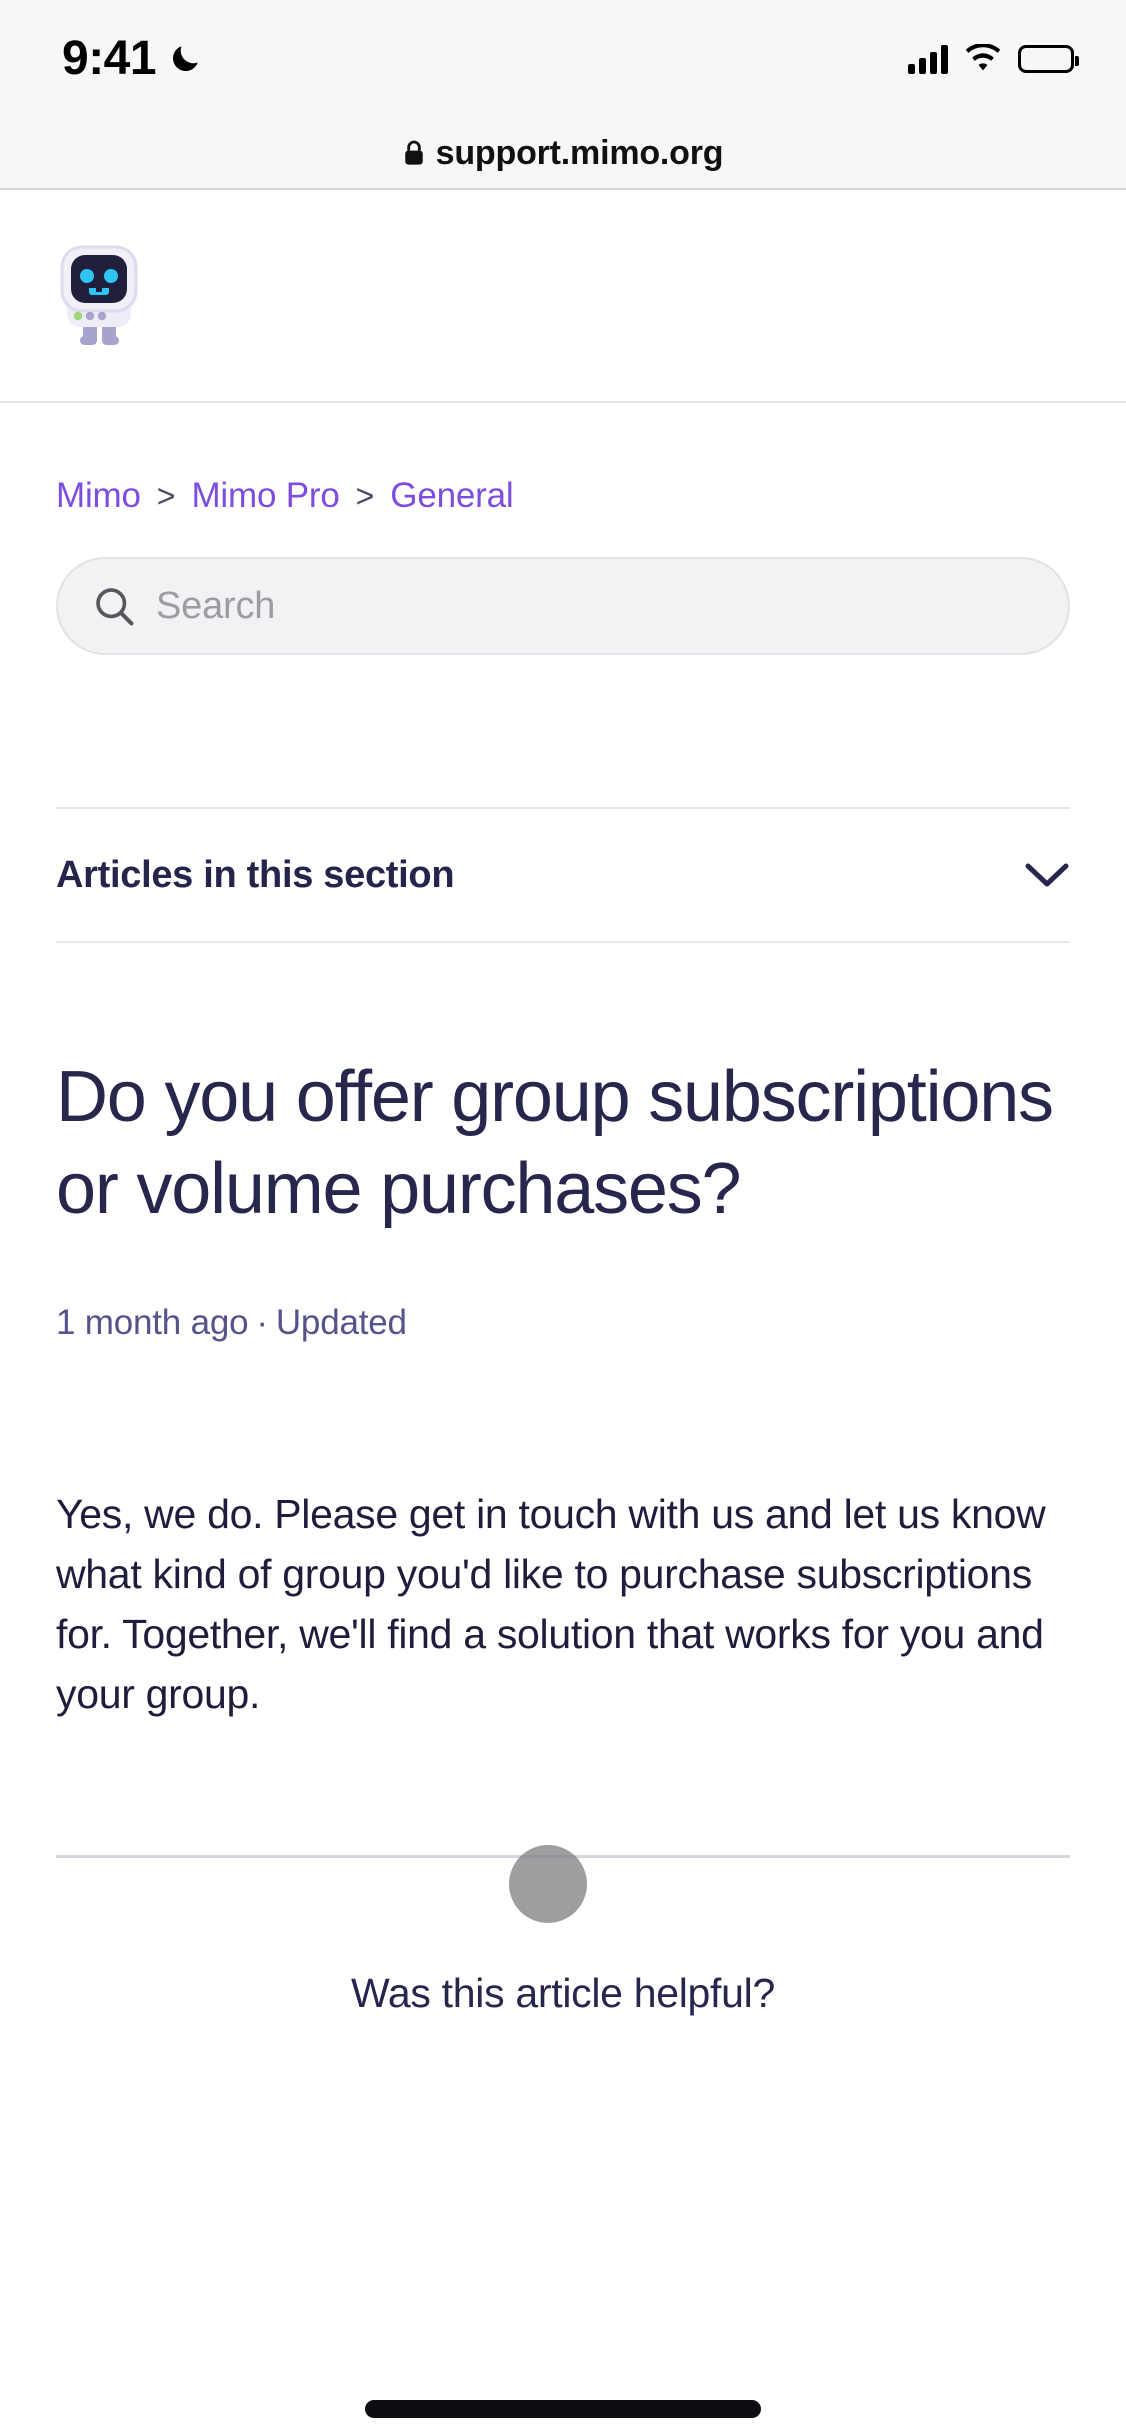 This screenshot has width=1126, height=2436. What do you see at coordinates (563, 1992) in the screenshot?
I see `article-helpful-question: Was this article helpful?` at bounding box center [563, 1992].